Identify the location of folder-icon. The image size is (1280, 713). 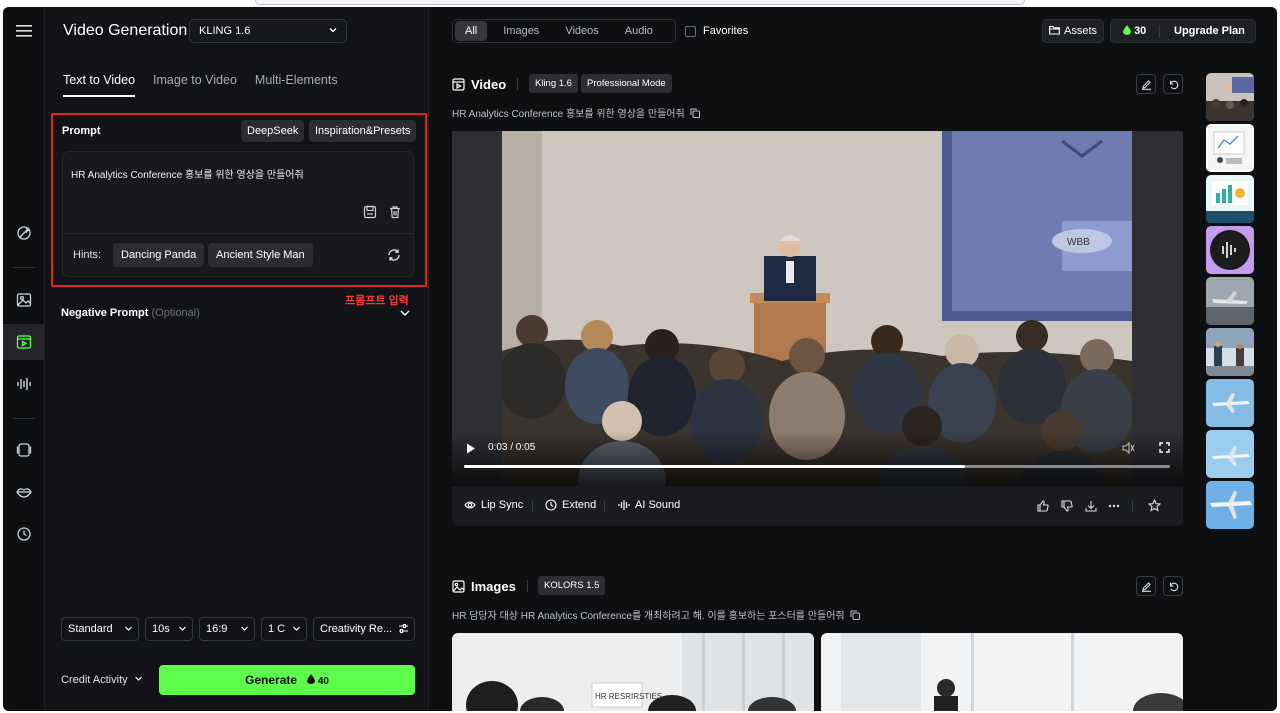
(1054, 30).